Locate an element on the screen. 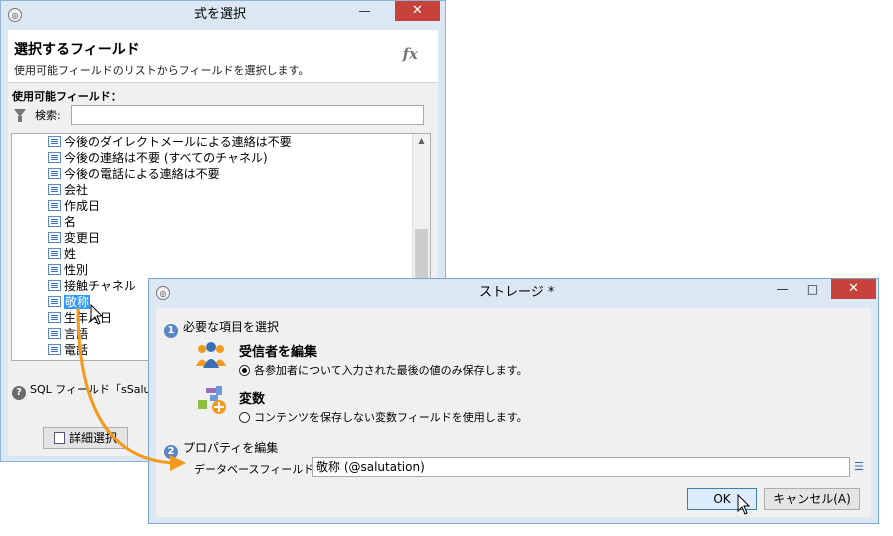 The height and width of the screenshot is (536, 893). tree-item-label: 今後の電話による連絡は不要 is located at coordinates (142, 174).